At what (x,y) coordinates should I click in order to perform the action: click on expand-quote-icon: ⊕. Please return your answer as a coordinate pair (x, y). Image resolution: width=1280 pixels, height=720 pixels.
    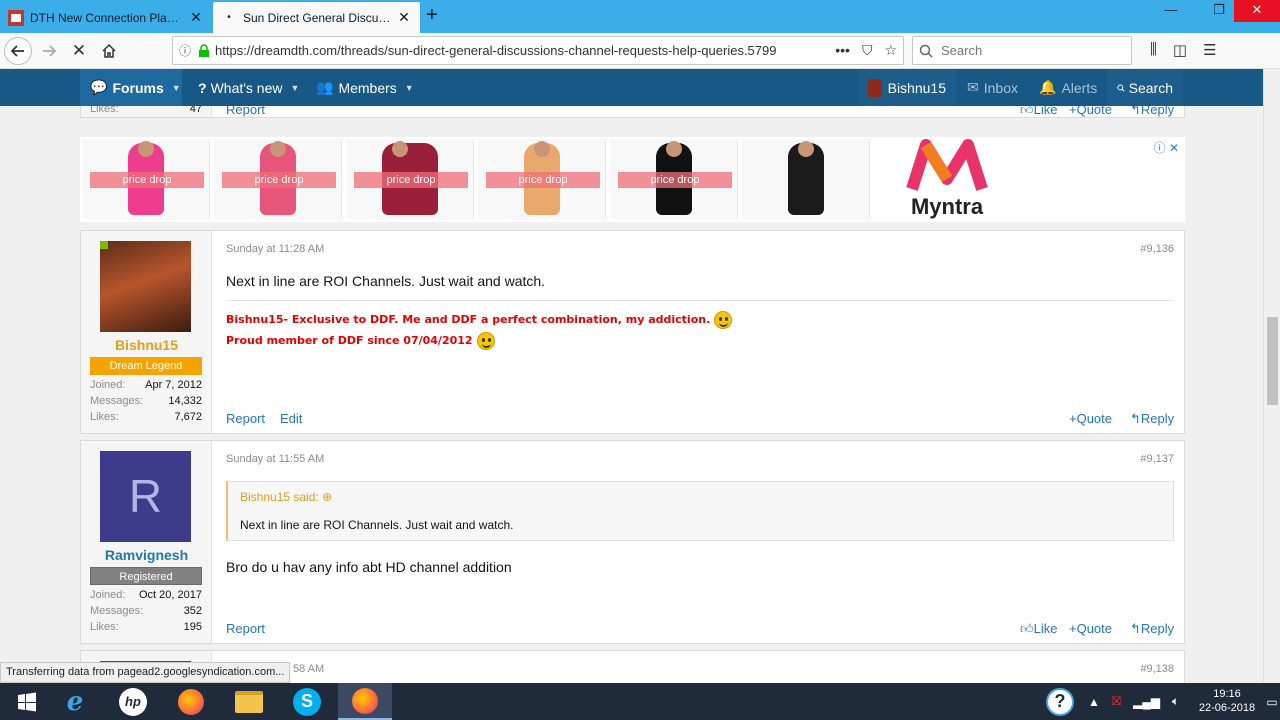
    Looking at the image, I should click on (327, 497).